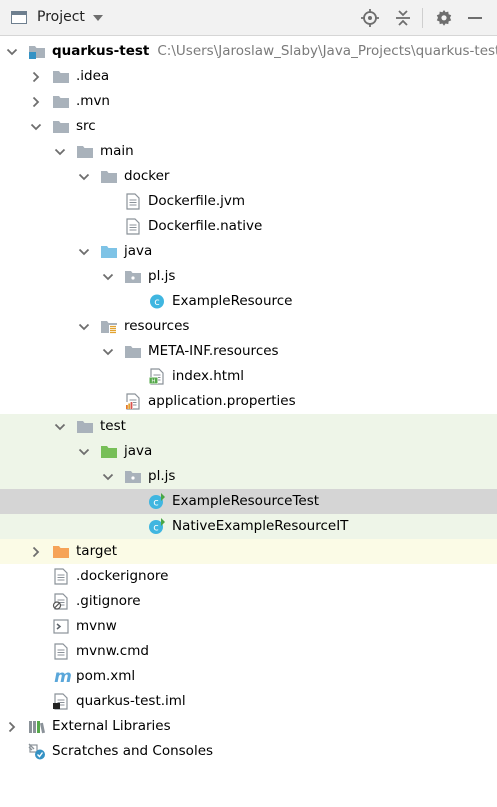  What do you see at coordinates (248, 551) in the screenshot?
I see `tree-item-target: target` at bounding box center [248, 551].